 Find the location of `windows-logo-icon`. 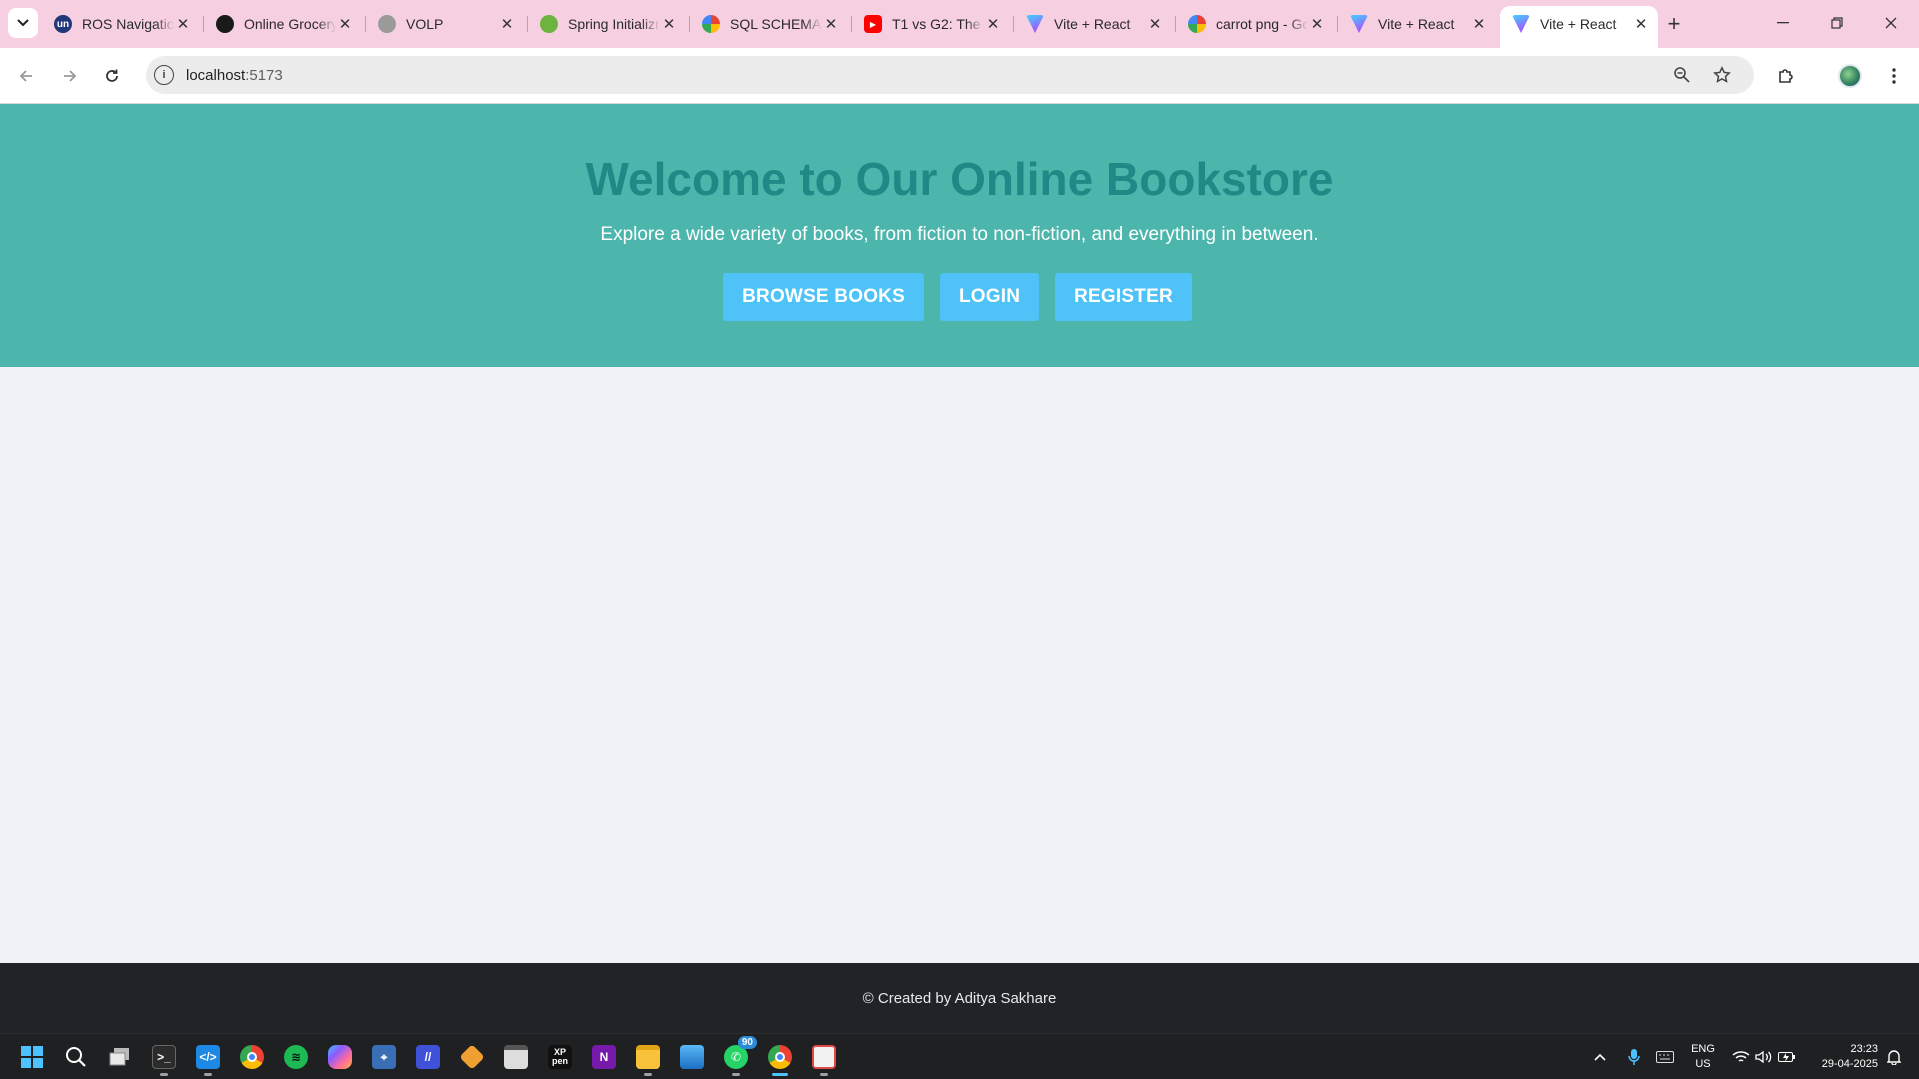

windows-logo-icon is located at coordinates (32, 1057).